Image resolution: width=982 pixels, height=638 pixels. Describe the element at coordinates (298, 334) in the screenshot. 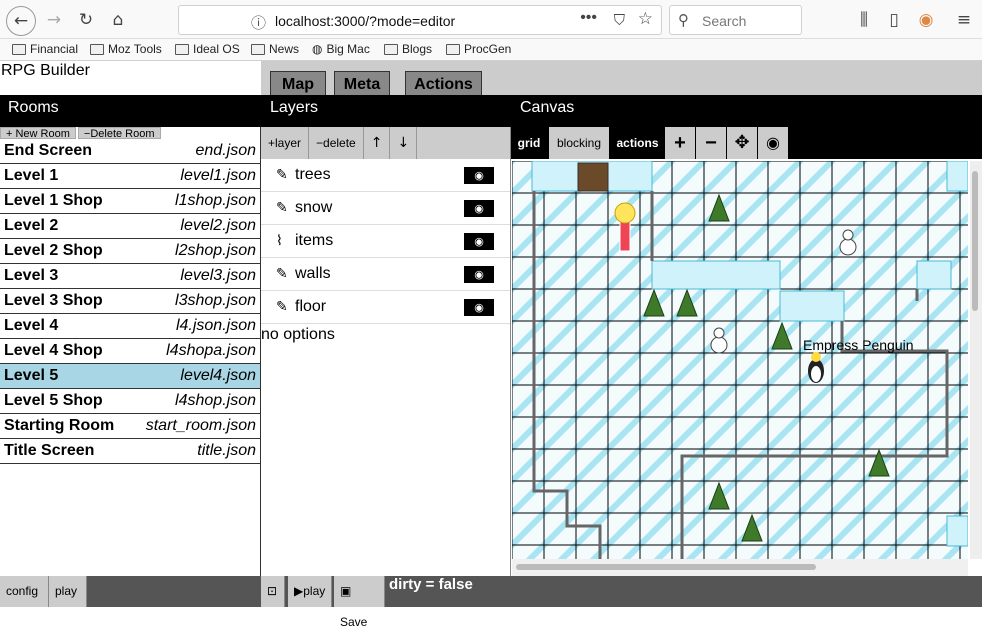

I see `no-options-text: no options` at that location.